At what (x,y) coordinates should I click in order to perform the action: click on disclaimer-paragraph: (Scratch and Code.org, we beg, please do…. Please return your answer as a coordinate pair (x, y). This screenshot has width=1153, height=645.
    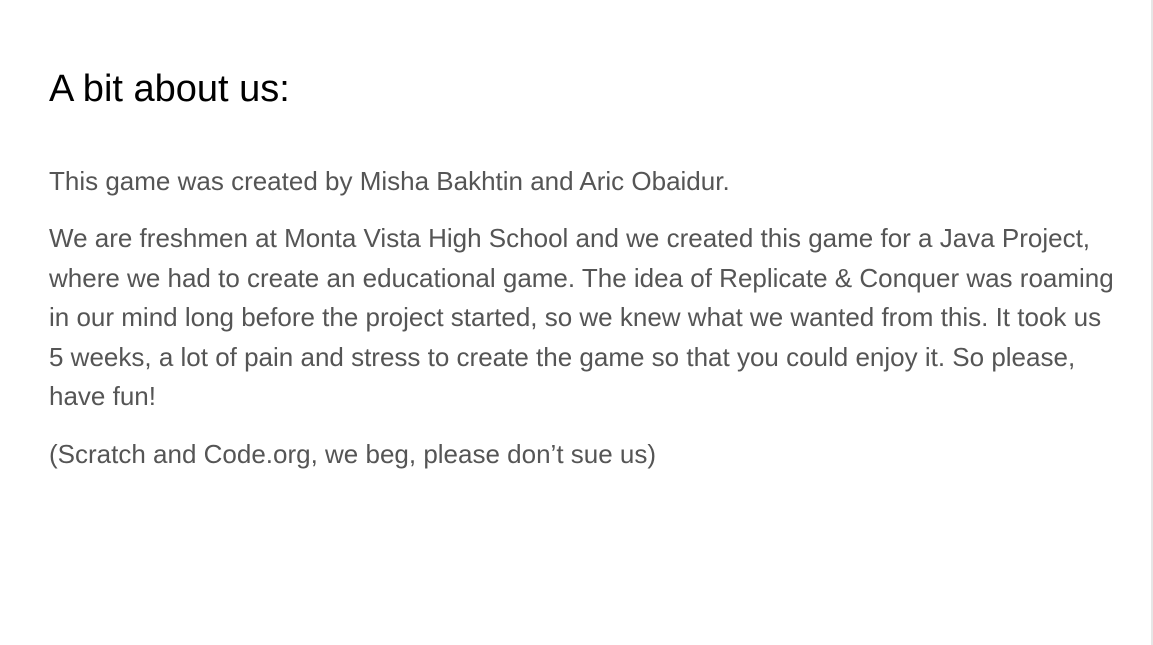
    Looking at the image, I should click on (353, 453).